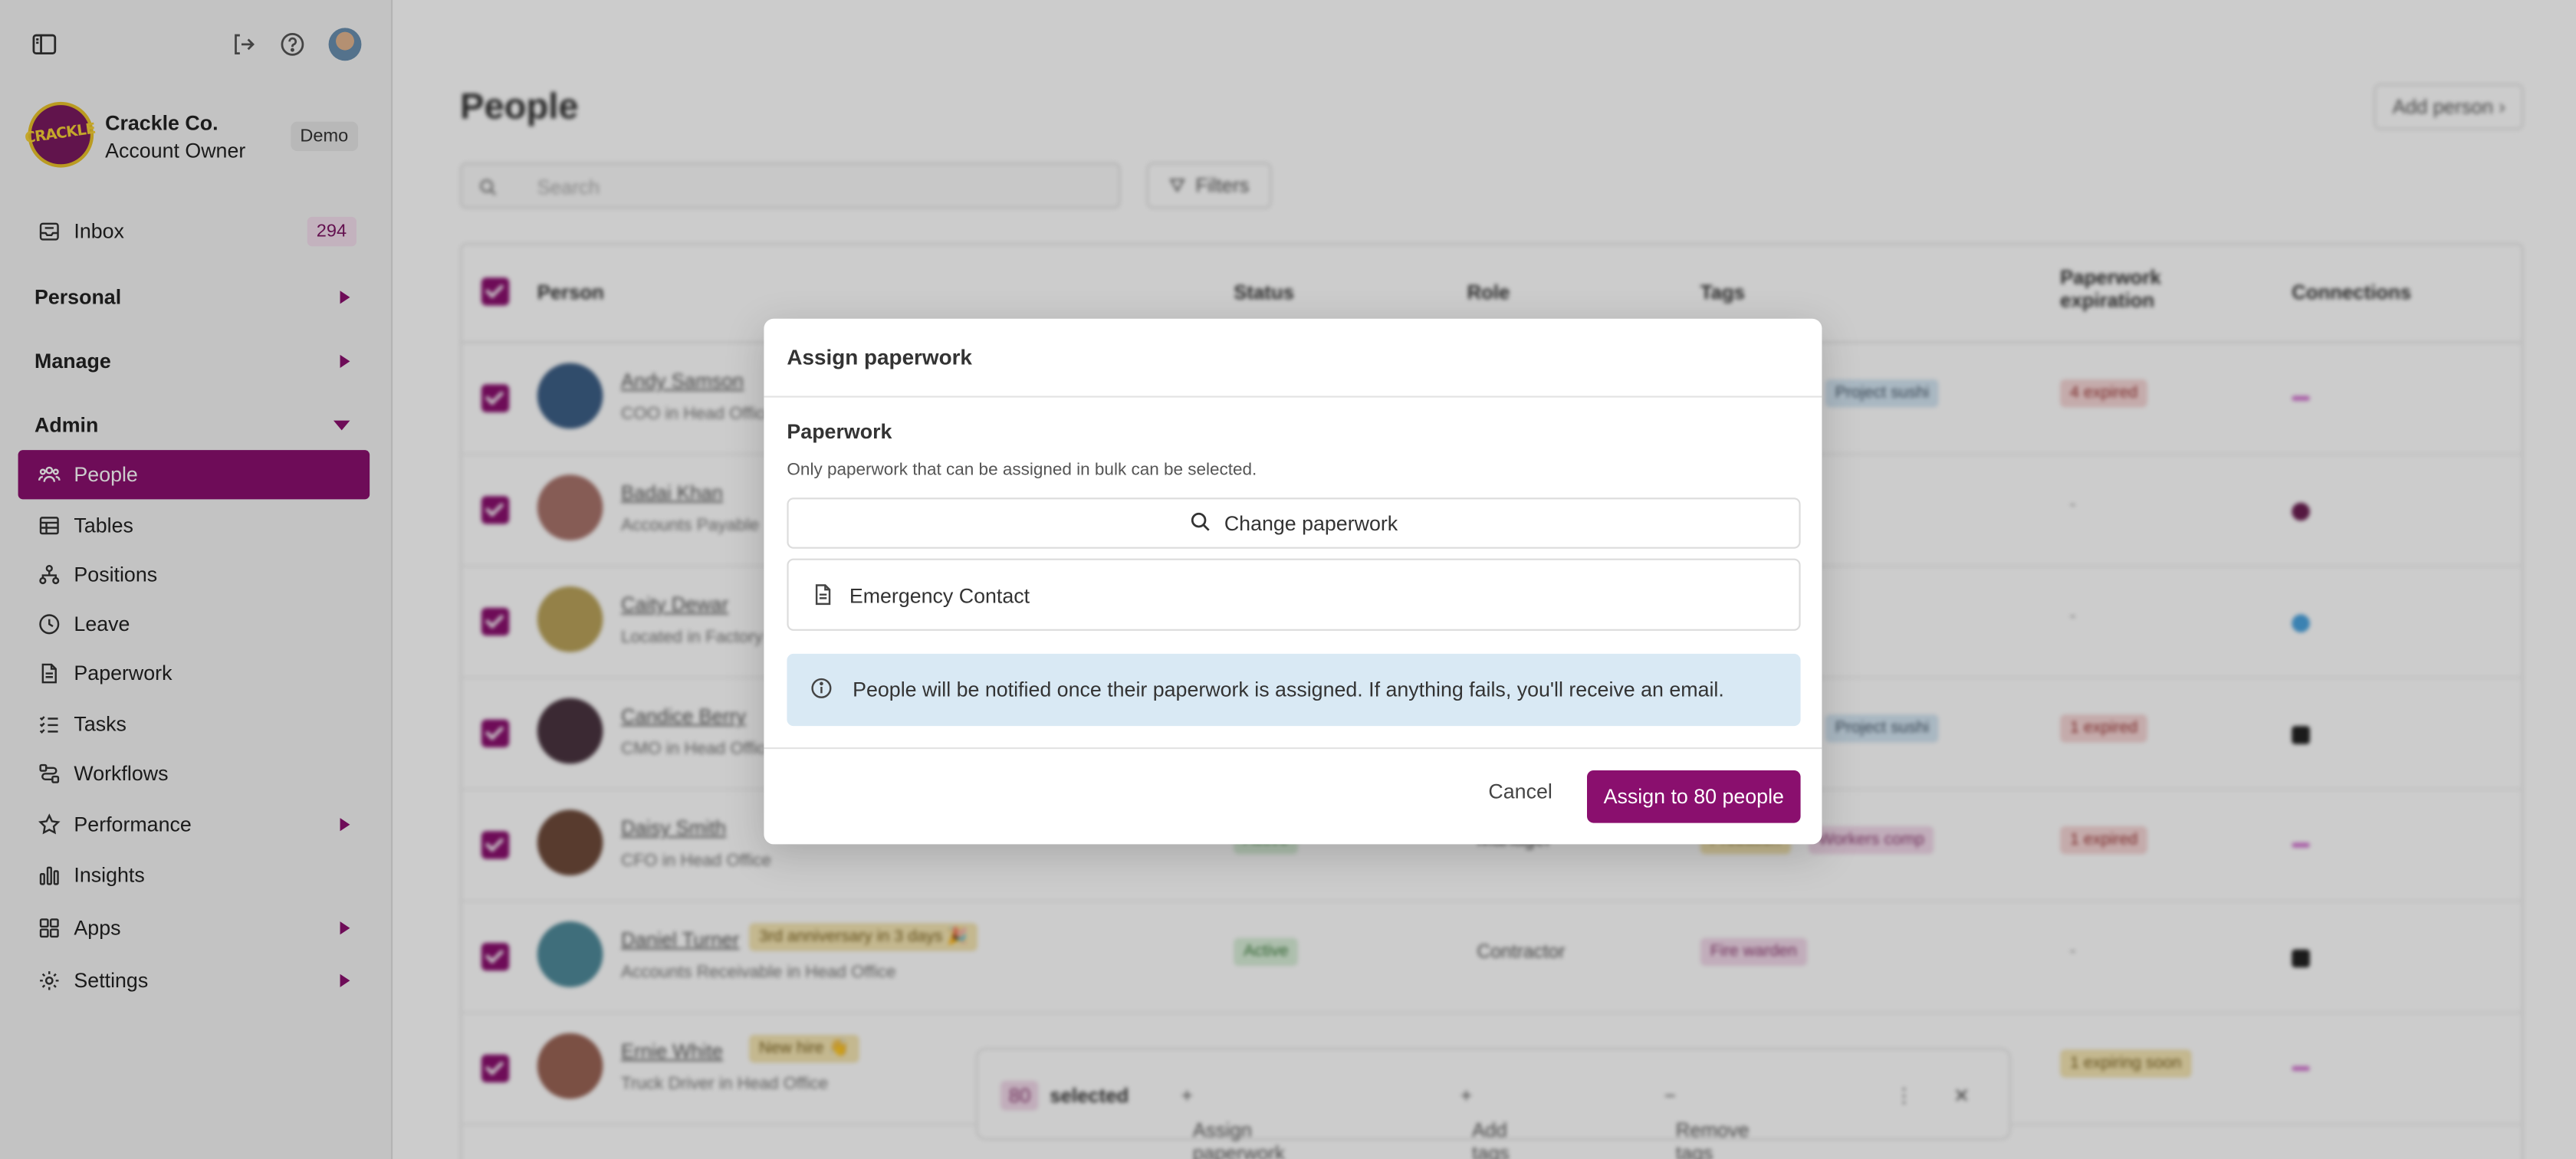 This screenshot has height=1159, width=2576. Describe the element at coordinates (1294, 594) in the screenshot. I see `selected-paperwork-item: Emergency Contact` at that location.